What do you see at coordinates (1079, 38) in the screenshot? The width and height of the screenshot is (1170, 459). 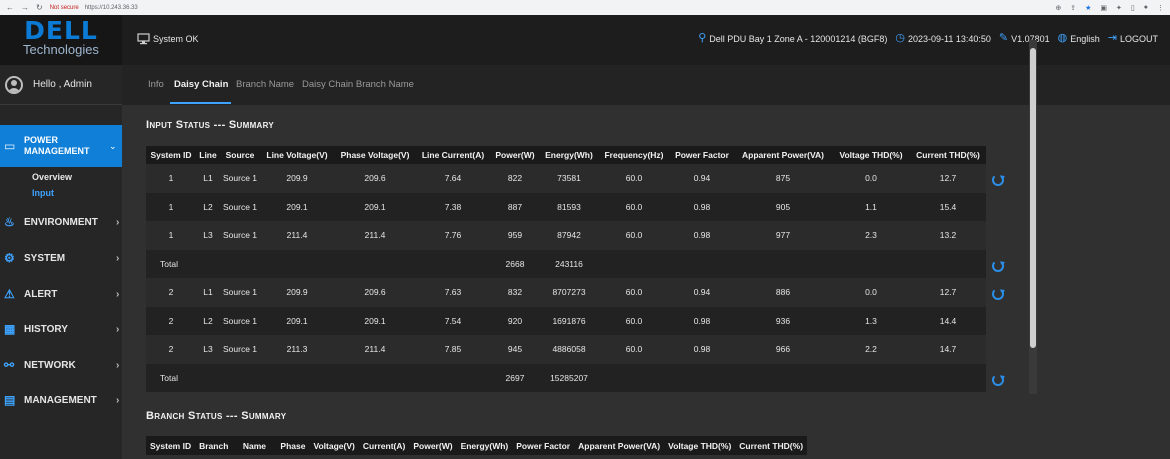 I see `language-selector: ◍ English` at bounding box center [1079, 38].